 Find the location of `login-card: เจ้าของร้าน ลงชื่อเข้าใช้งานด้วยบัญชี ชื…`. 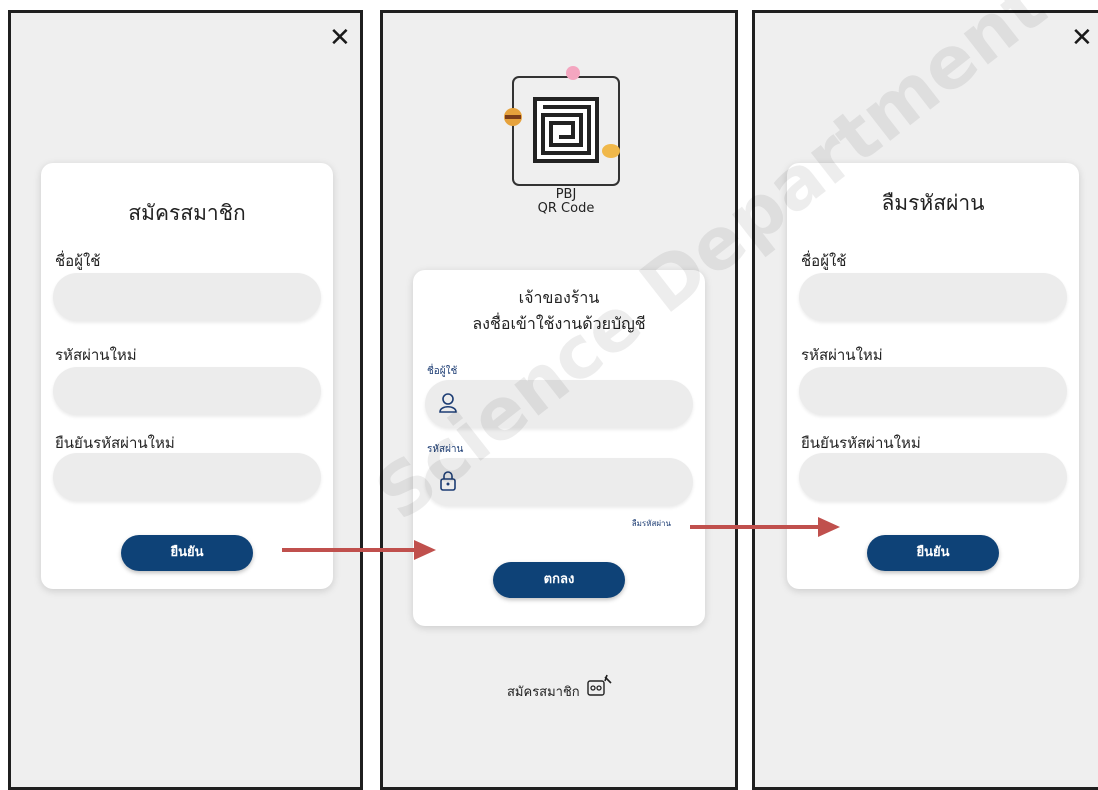

login-card: เจ้าของร้าน ลงชื่อเข้าใช้งานด้วยบัญชี ชื… is located at coordinates (559, 448).